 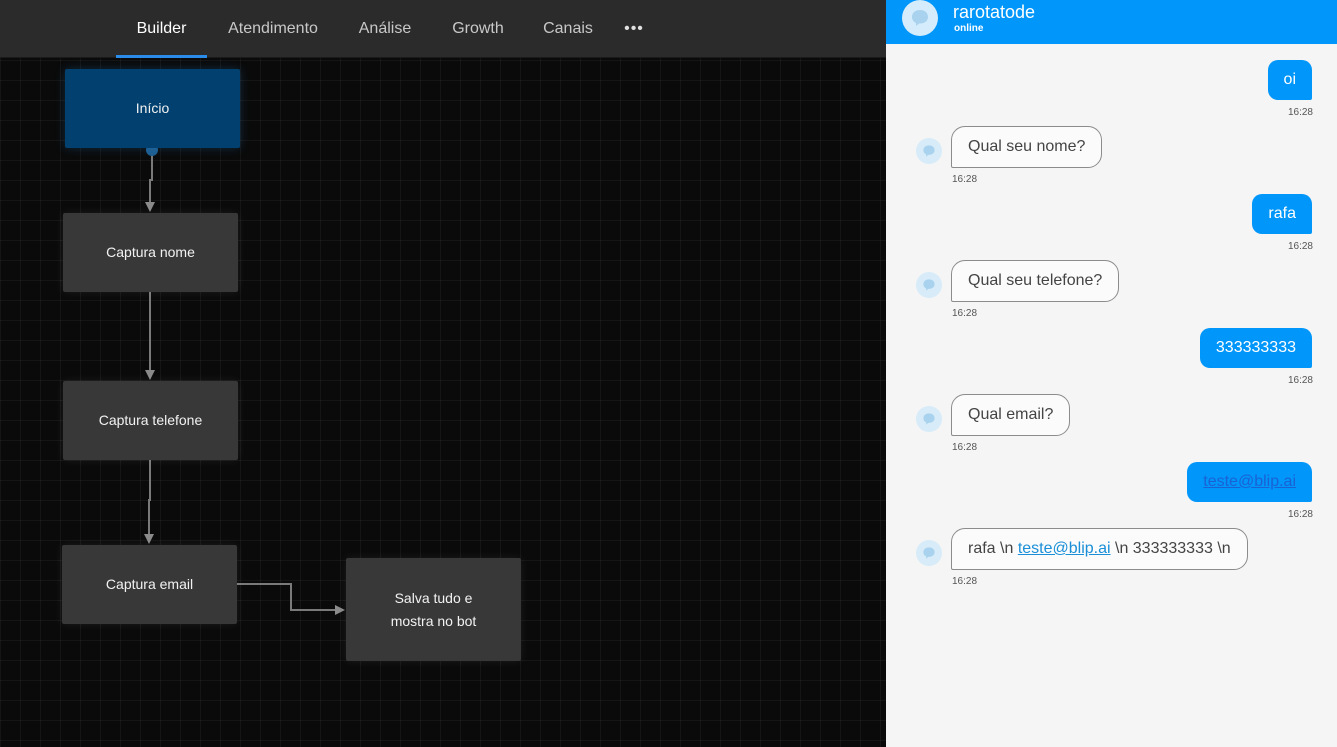 I want to click on connector-inicio-nome, so click(x=150, y=181).